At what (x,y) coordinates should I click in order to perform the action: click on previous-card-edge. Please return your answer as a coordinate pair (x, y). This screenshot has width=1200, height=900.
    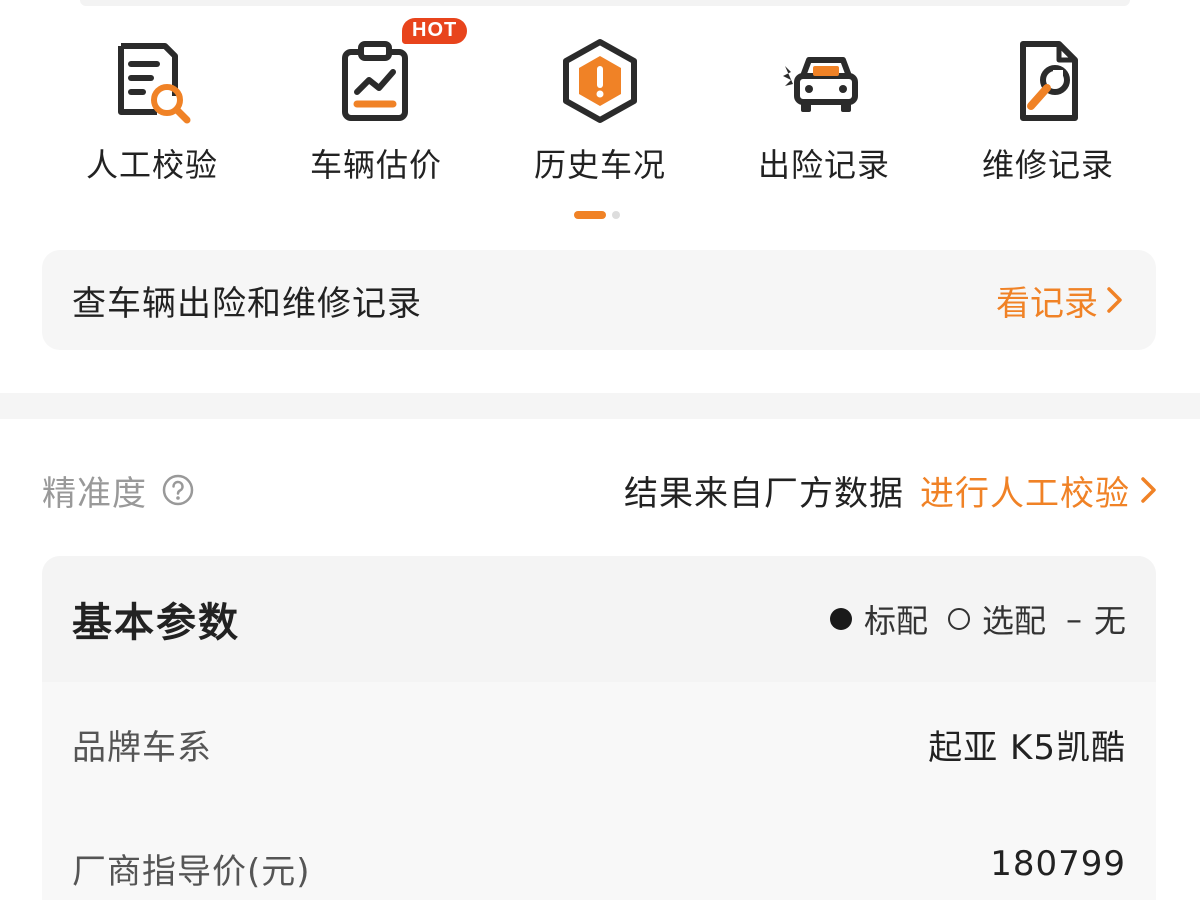
    Looking at the image, I should click on (605, 3).